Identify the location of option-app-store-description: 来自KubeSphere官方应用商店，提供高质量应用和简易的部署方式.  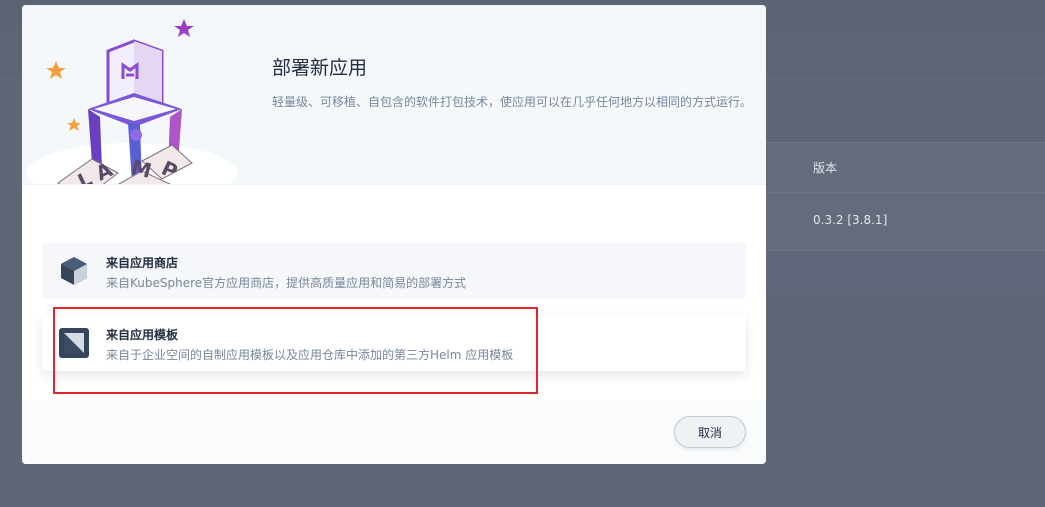
(286, 283).